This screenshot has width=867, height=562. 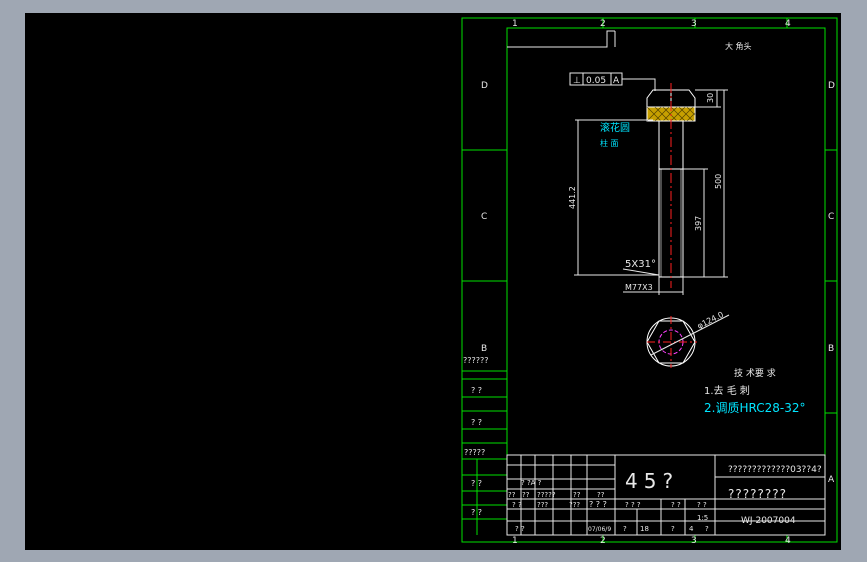 What do you see at coordinates (755, 373) in the screenshot?
I see `tech-req-heading: 技 术要 求` at bounding box center [755, 373].